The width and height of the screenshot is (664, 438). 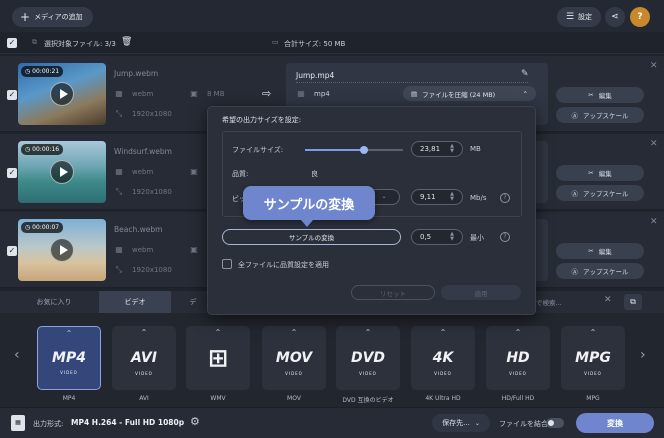 I want to click on apply-all-checkbox, so click(x=227, y=264).